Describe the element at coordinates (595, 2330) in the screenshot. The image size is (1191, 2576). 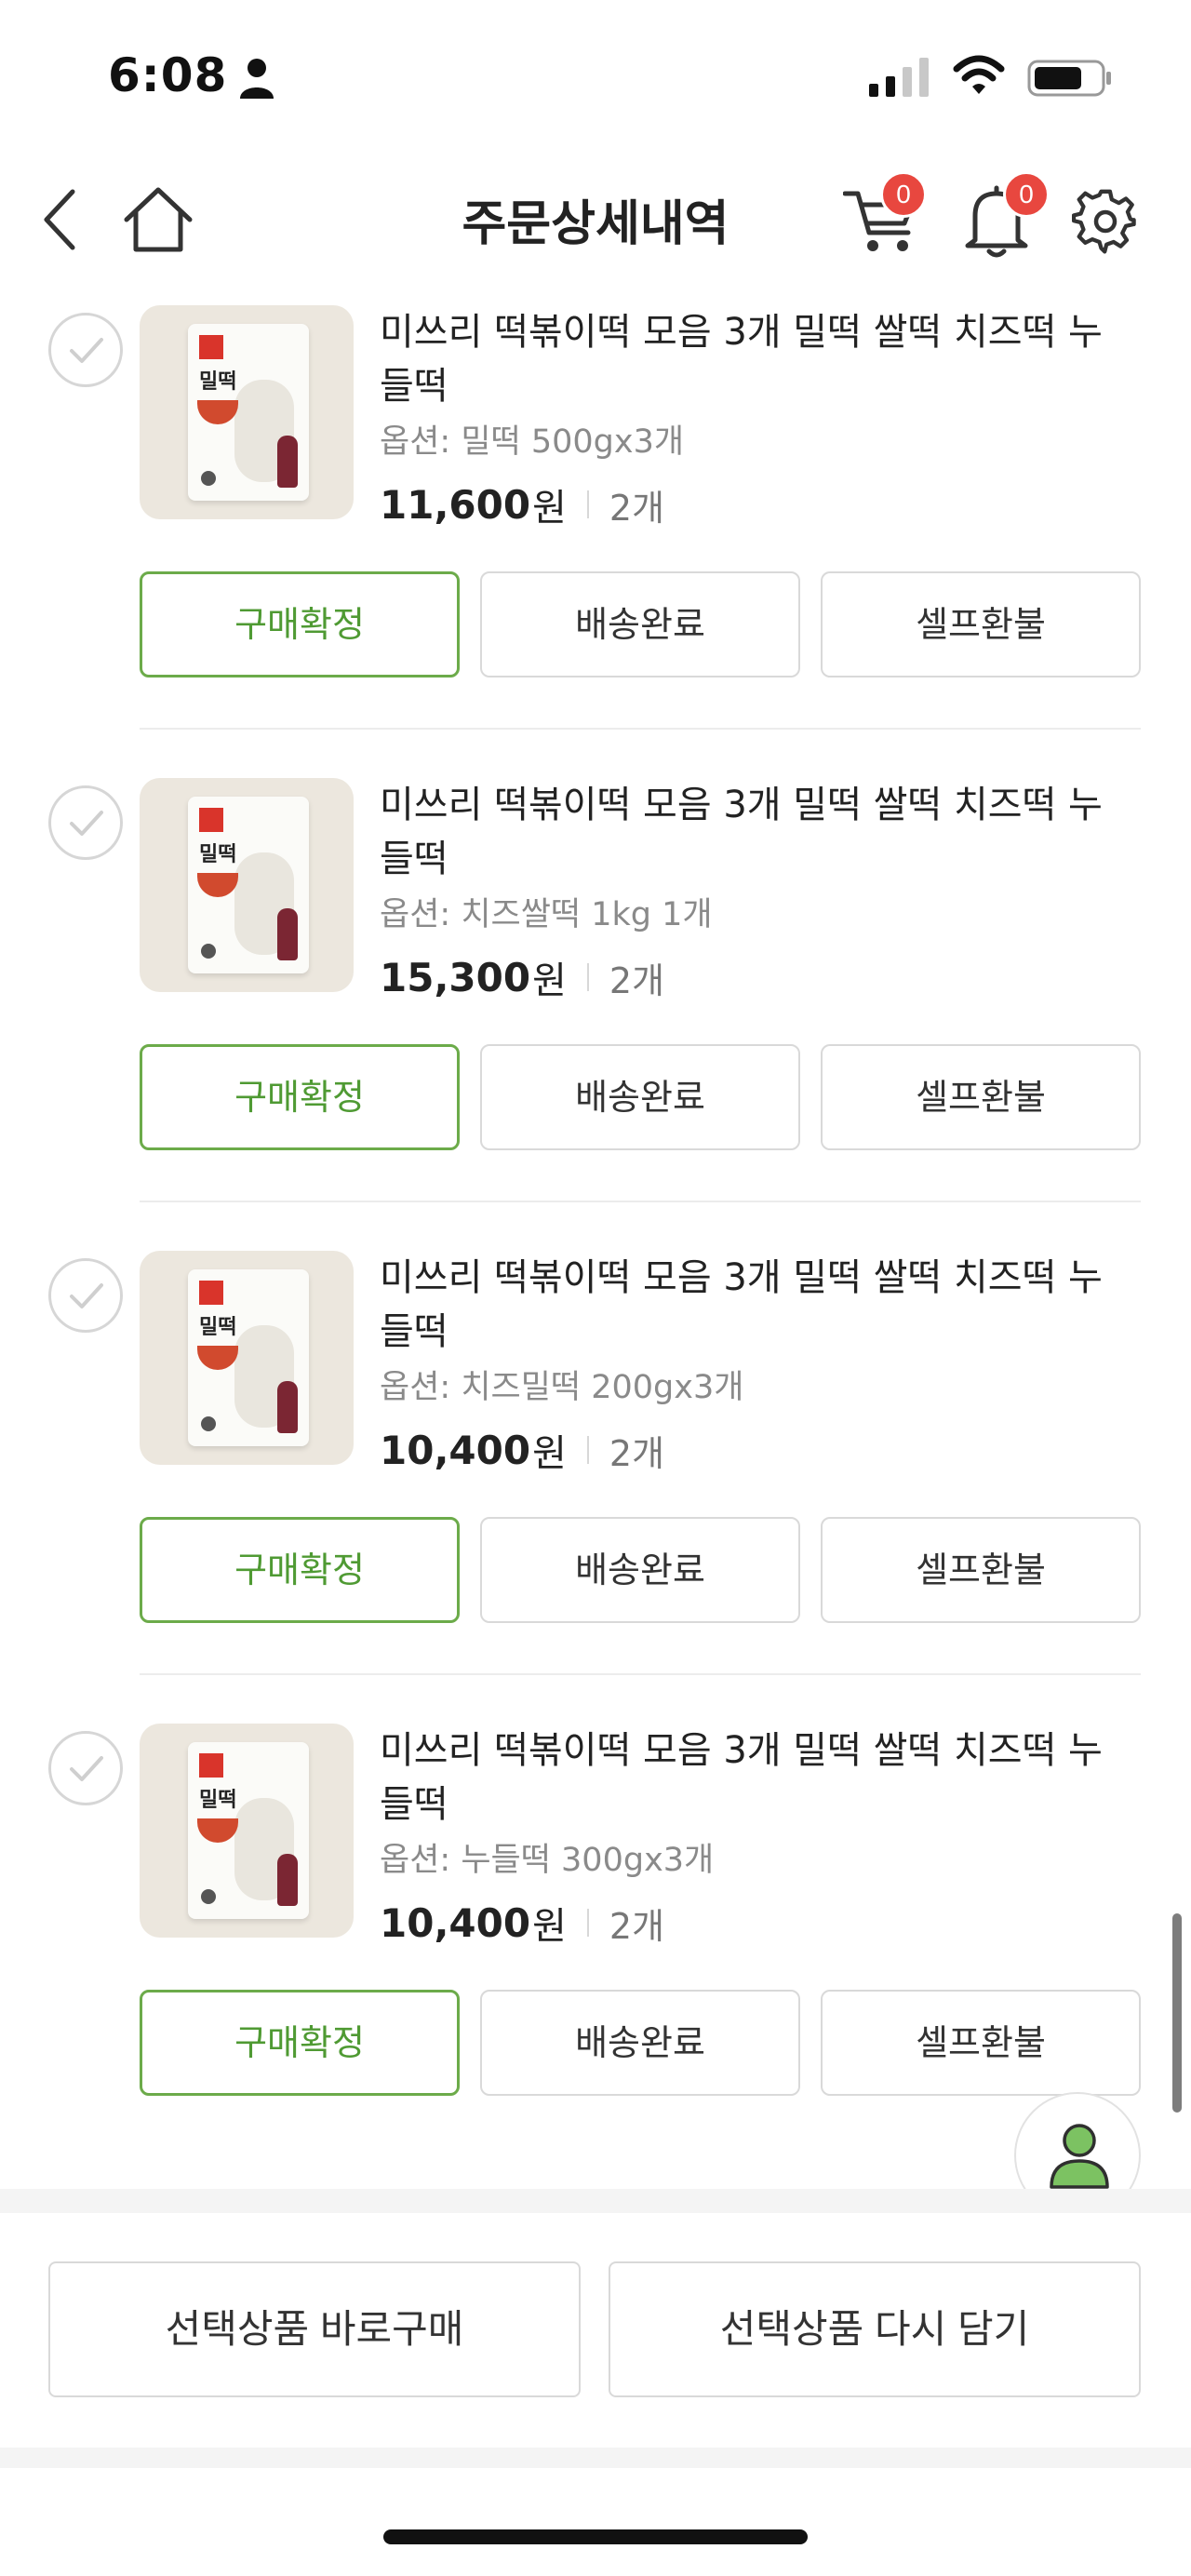
I see `bottom-actions: 선택상품 바로구매 선택상품 다시 담기` at that location.